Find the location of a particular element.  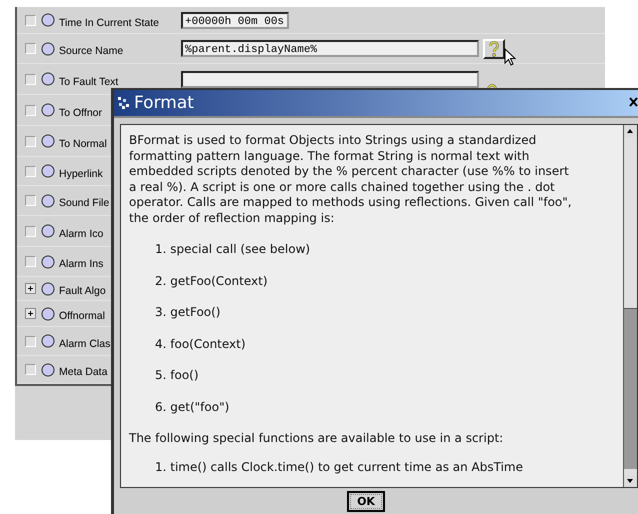

list-item: 5. foo() is located at coordinates (177, 375).